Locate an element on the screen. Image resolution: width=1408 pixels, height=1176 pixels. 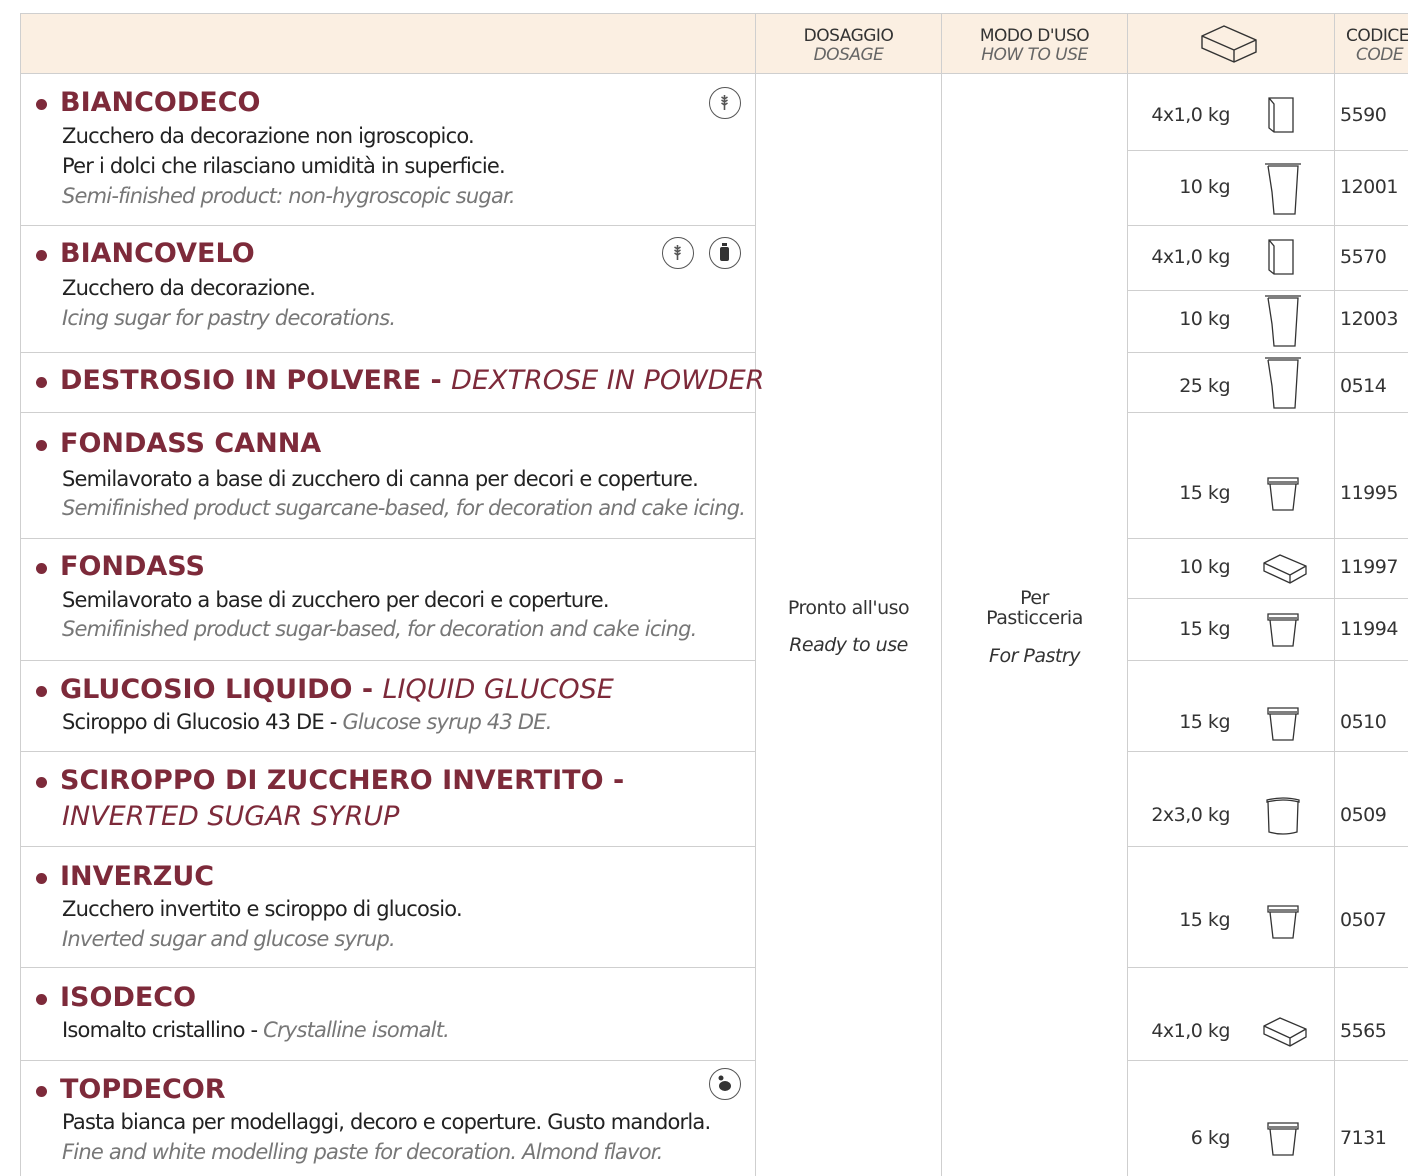
product-code: 7131 is located at coordinates (1363, 1138).